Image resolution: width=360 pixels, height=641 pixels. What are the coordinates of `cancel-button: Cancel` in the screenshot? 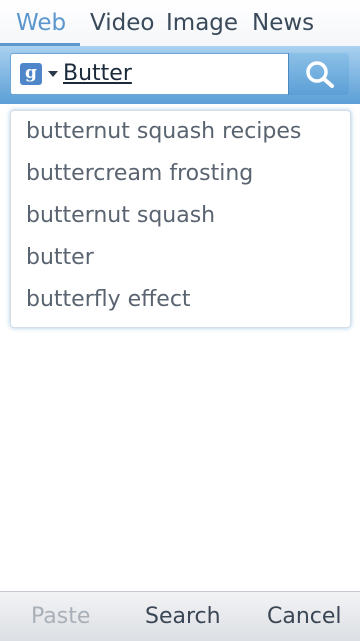 It's located at (304, 617).